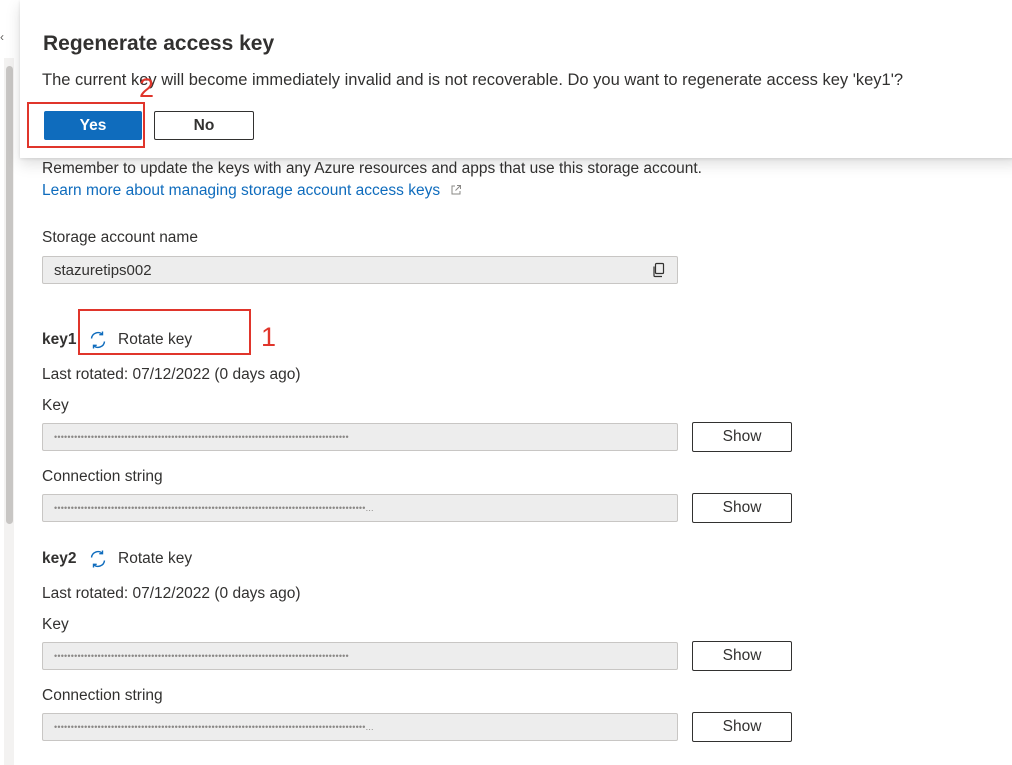 Image resolution: width=1012 pixels, height=765 pixels. What do you see at coordinates (742, 508) in the screenshot?
I see `key1-connection-string-show-button: Show` at bounding box center [742, 508].